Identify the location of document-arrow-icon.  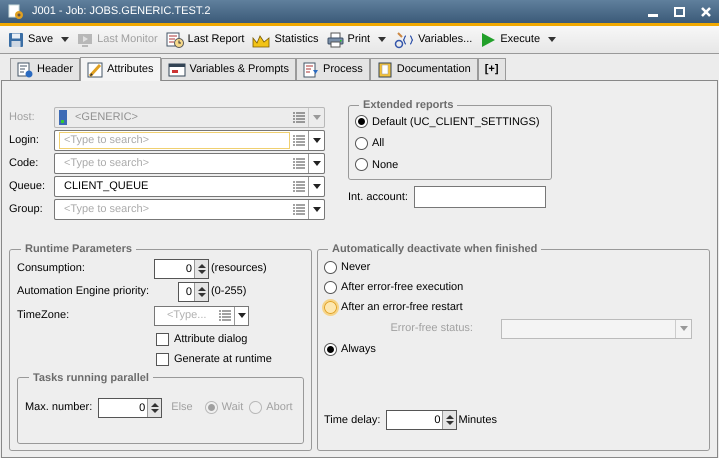
(311, 70).